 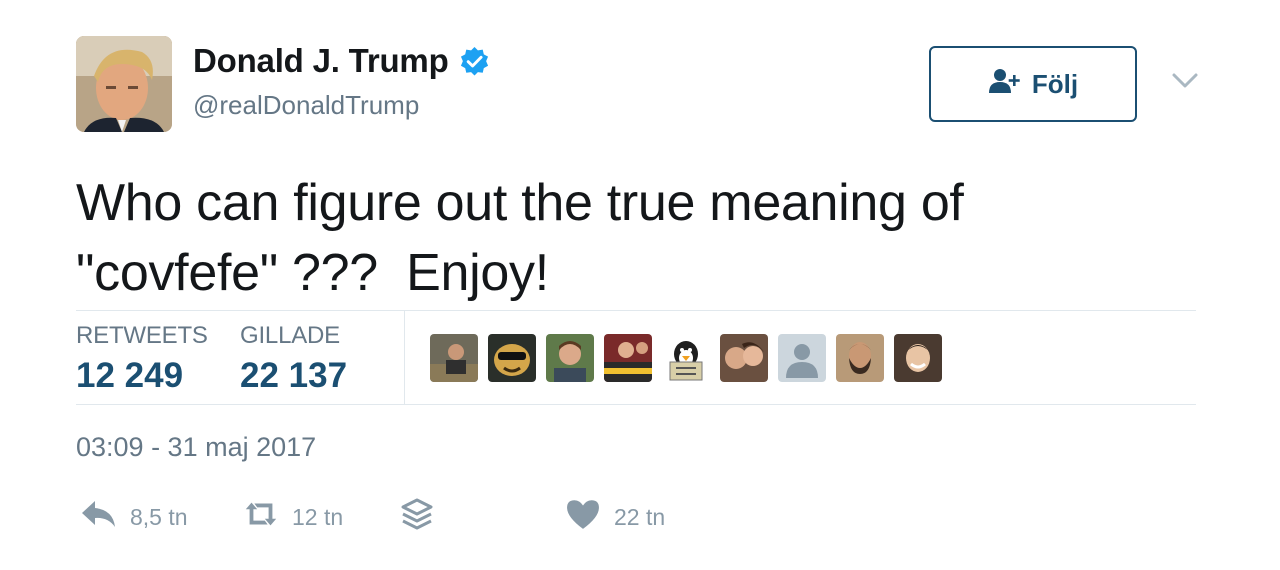 I want to click on likes-count: 22 137, so click(x=294, y=375).